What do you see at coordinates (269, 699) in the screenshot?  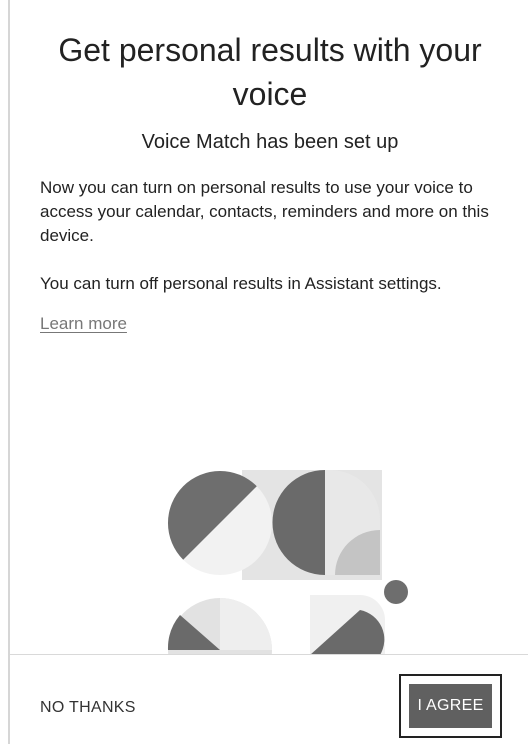 I see `dialog-footer: NO THANKS I AGREE` at bounding box center [269, 699].